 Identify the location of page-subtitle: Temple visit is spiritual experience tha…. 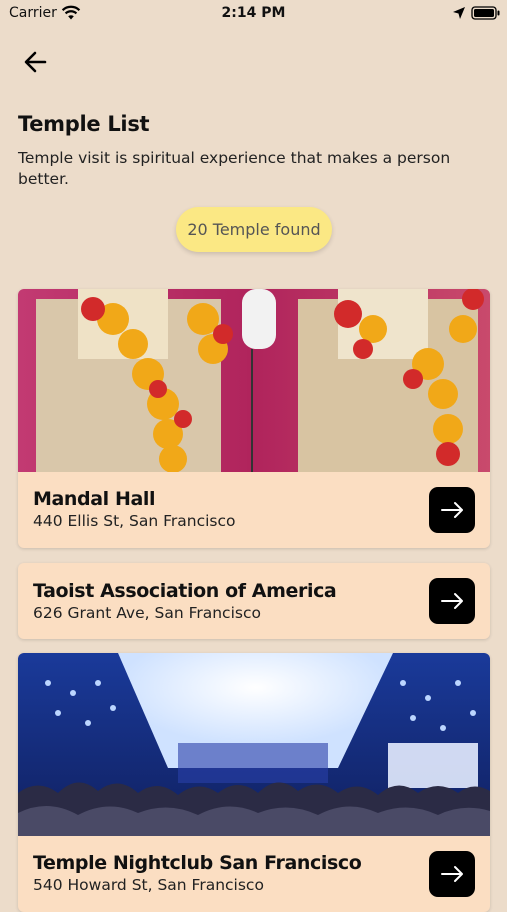
(234, 168).